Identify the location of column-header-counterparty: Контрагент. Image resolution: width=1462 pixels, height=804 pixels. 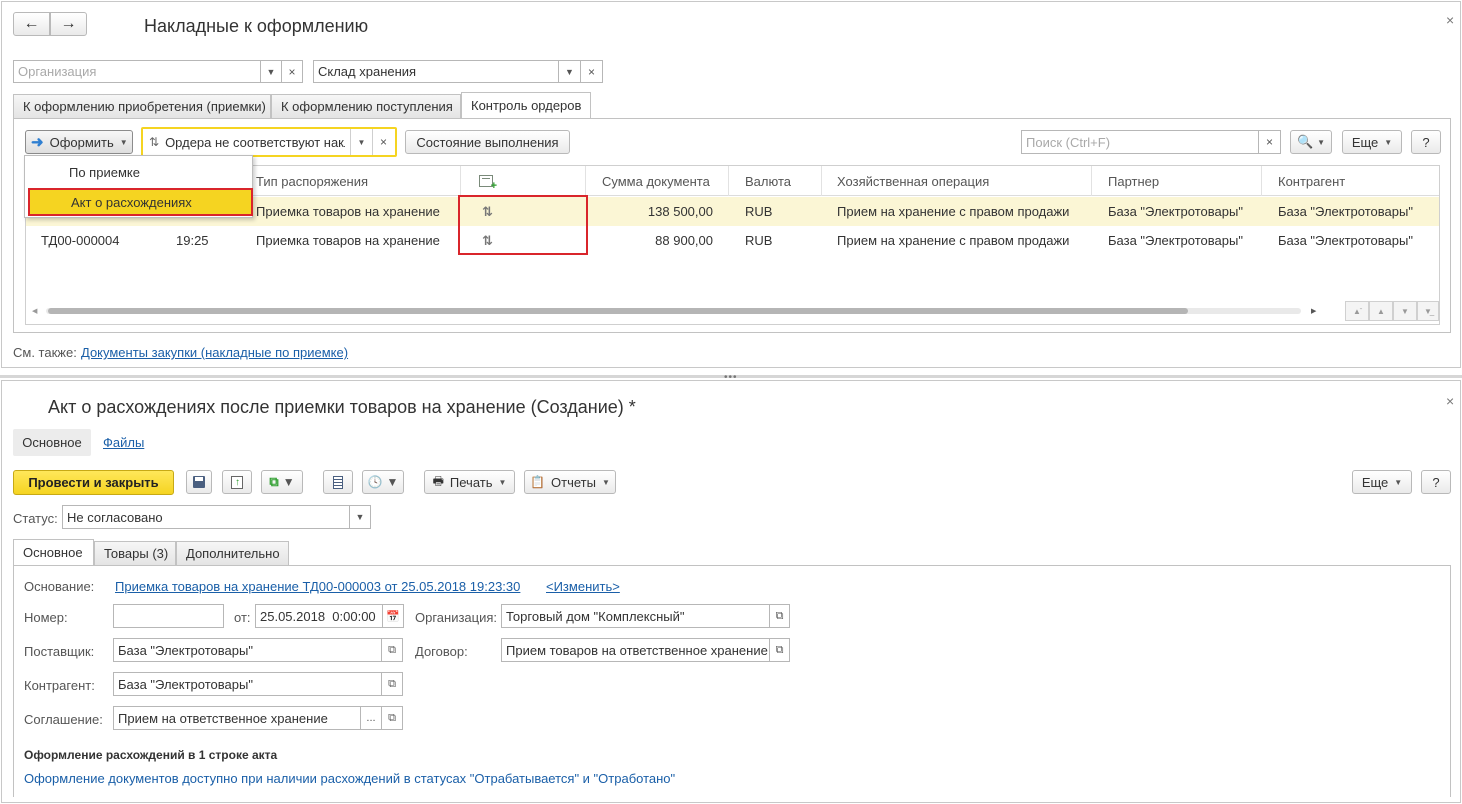
(1350, 181).